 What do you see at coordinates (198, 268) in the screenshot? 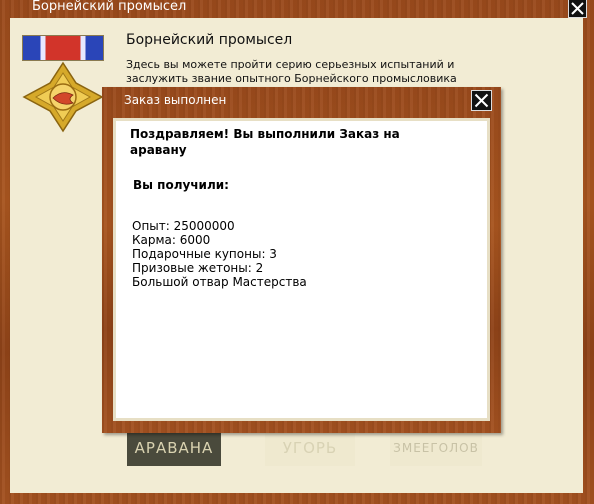
I see `reward-item: Призовые жетоны: 2` at bounding box center [198, 268].